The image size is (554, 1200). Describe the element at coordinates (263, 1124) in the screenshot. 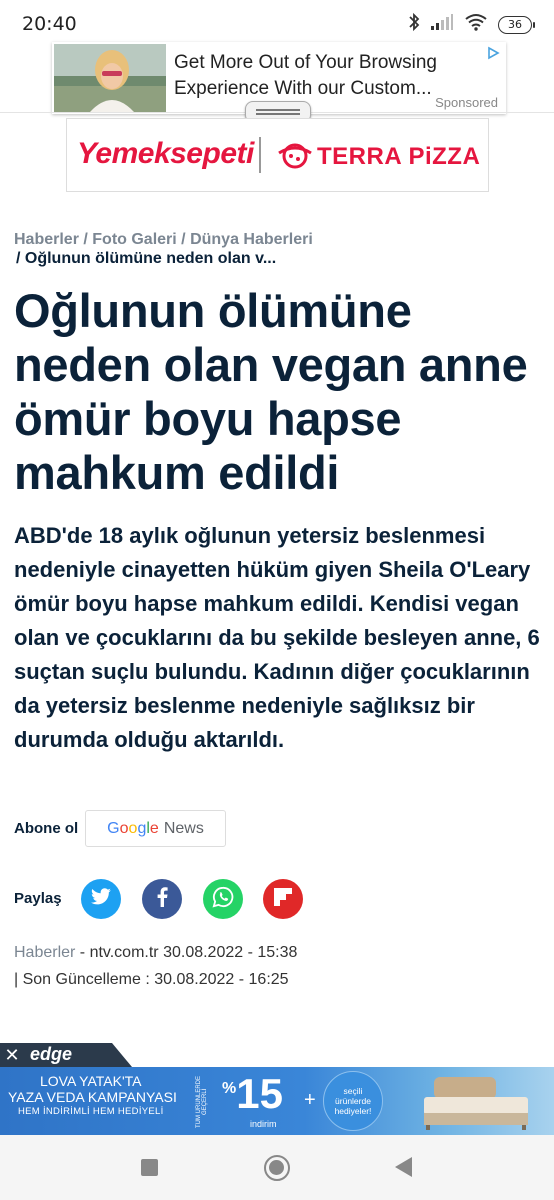

I see `discount-label: indirim` at that location.